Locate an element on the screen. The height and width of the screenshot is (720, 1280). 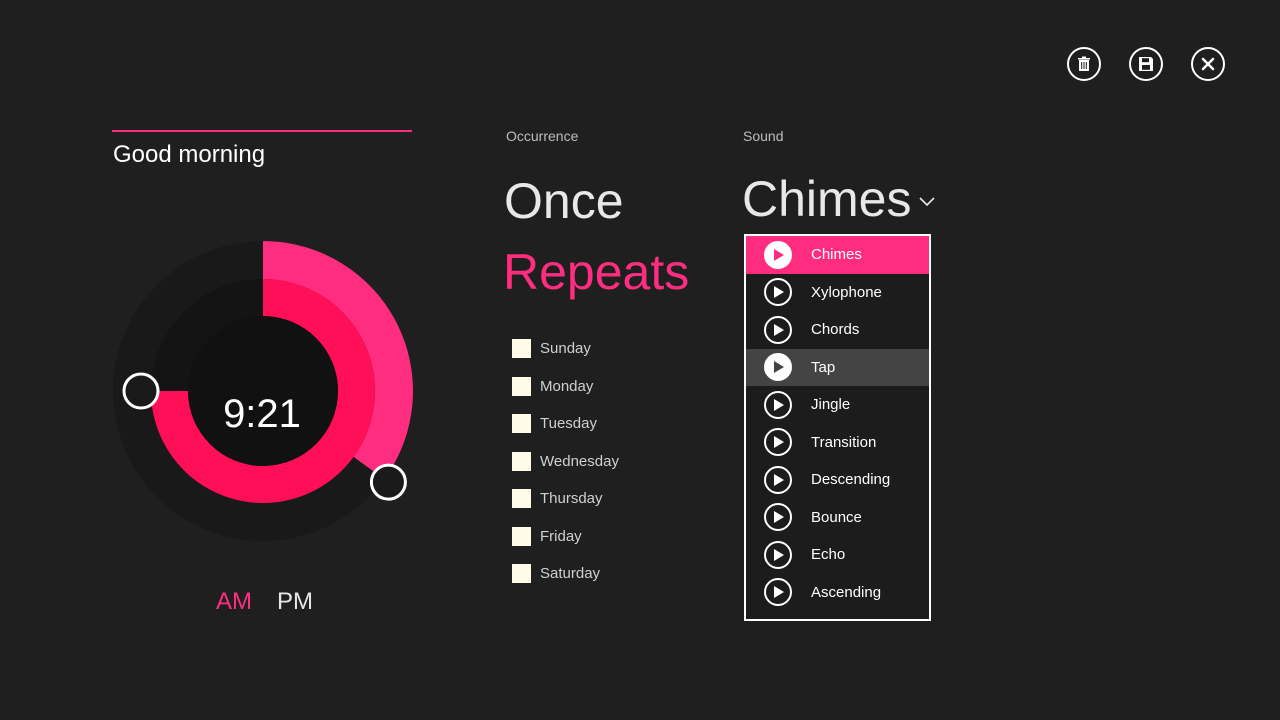
sound-label: Sound is located at coordinates (763, 136).